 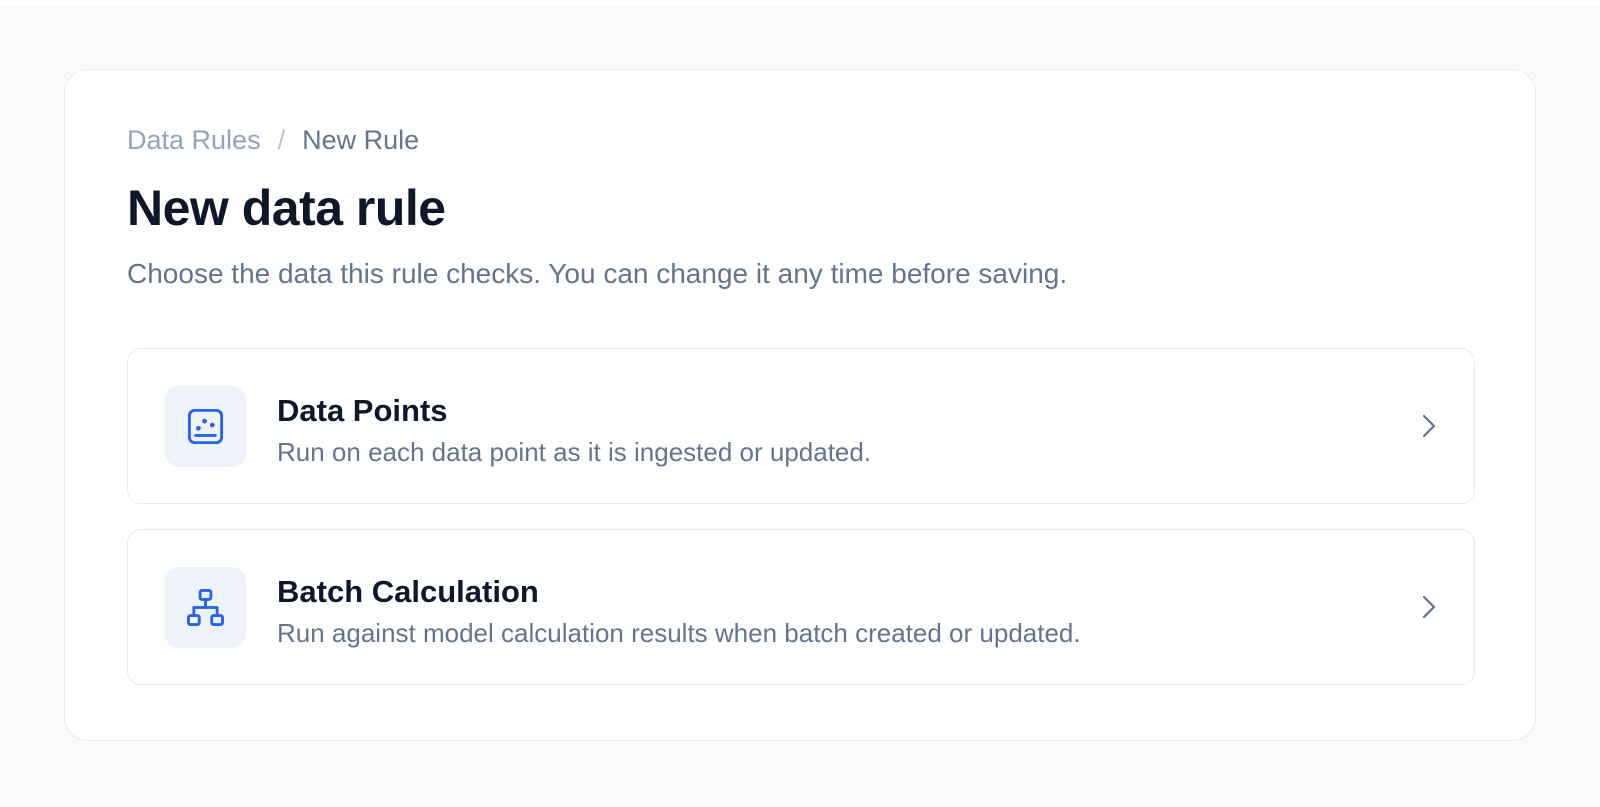 What do you see at coordinates (408, 591) in the screenshot?
I see `option-title: Batch Calculation` at bounding box center [408, 591].